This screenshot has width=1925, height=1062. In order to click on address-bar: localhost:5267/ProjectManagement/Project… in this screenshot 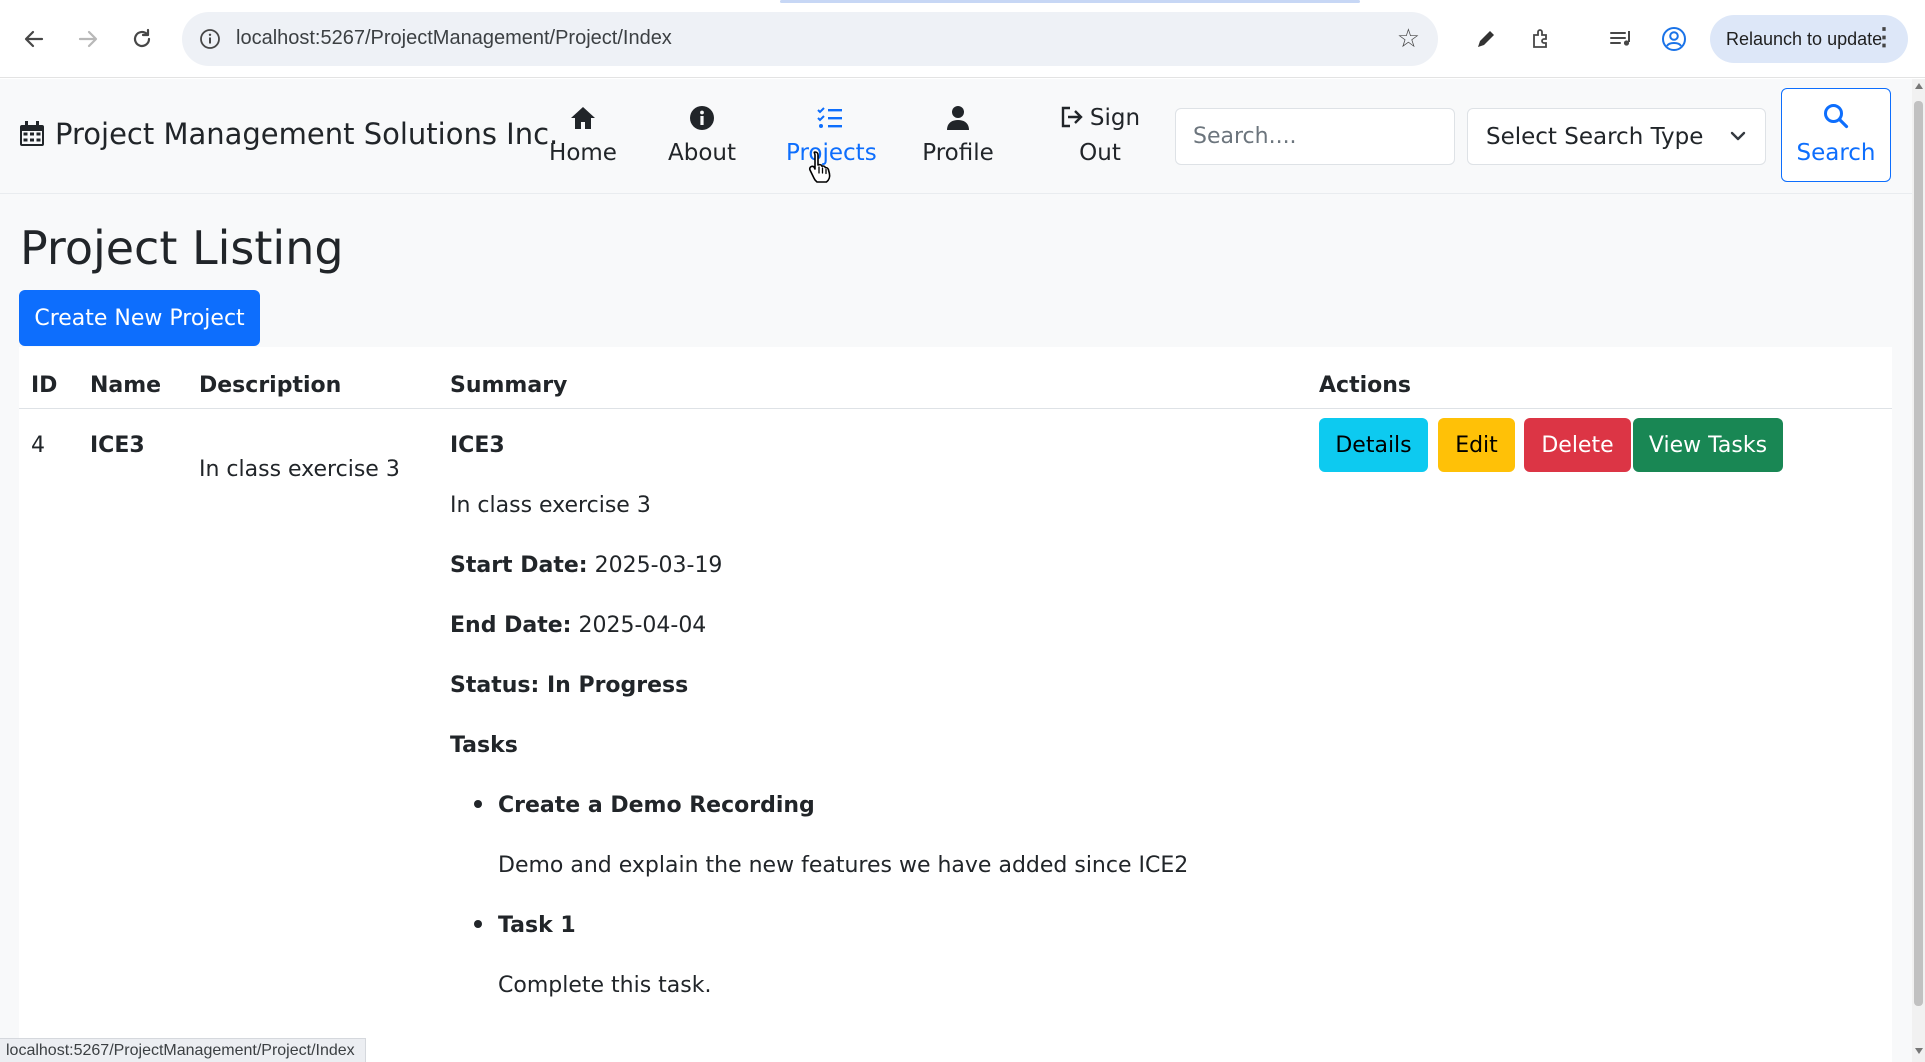, I will do `click(810, 39)`.